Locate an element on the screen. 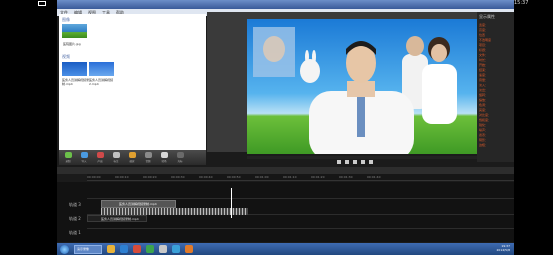 This screenshot has width=553, height=255. taskbar-active-app: 演示录像 is located at coordinates (88, 249).